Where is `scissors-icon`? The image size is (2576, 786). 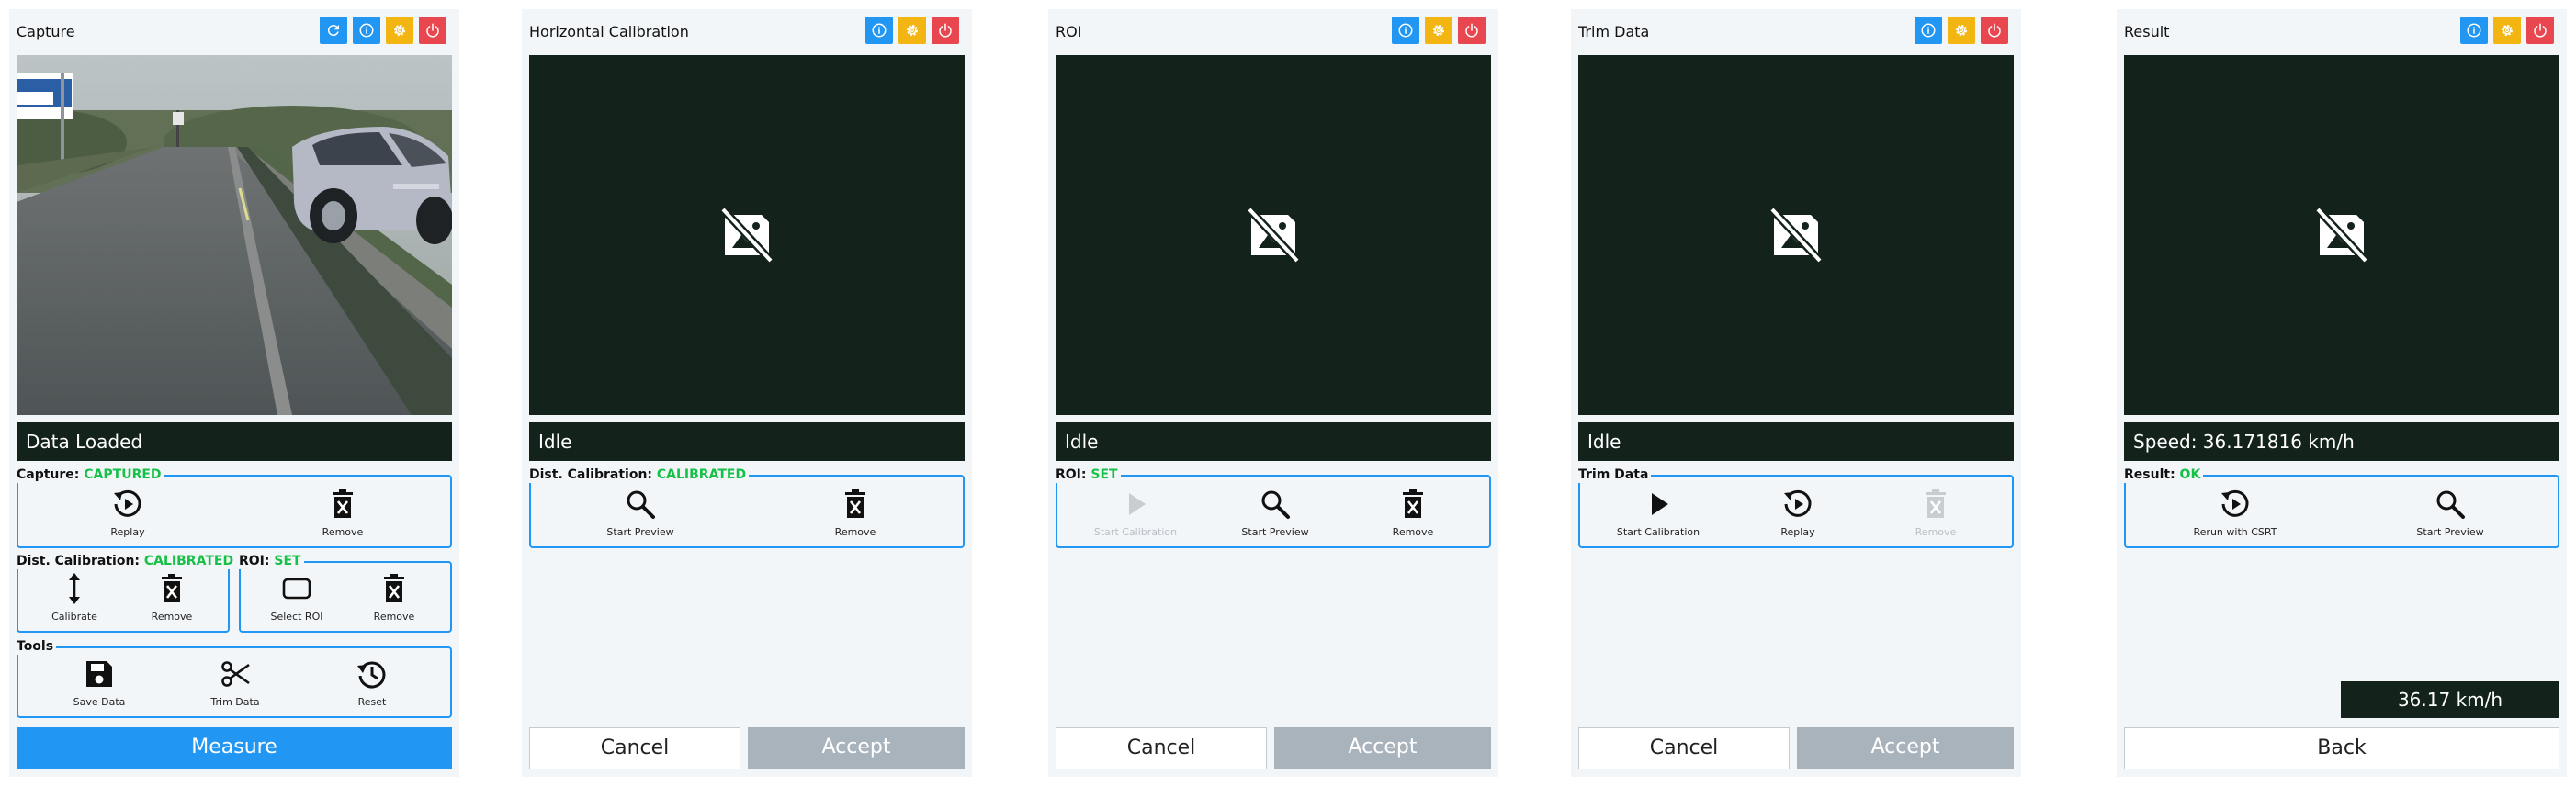 scissors-icon is located at coordinates (235, 674).